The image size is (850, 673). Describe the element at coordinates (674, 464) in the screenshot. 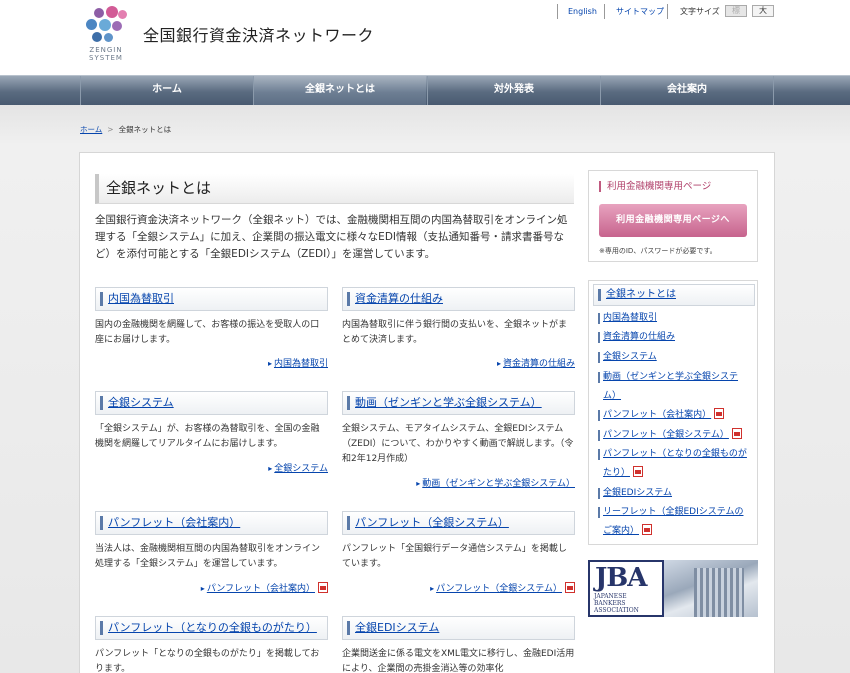

I see `local-nav-item: パンフレット（となりの全銀ものがたり）` at that location.